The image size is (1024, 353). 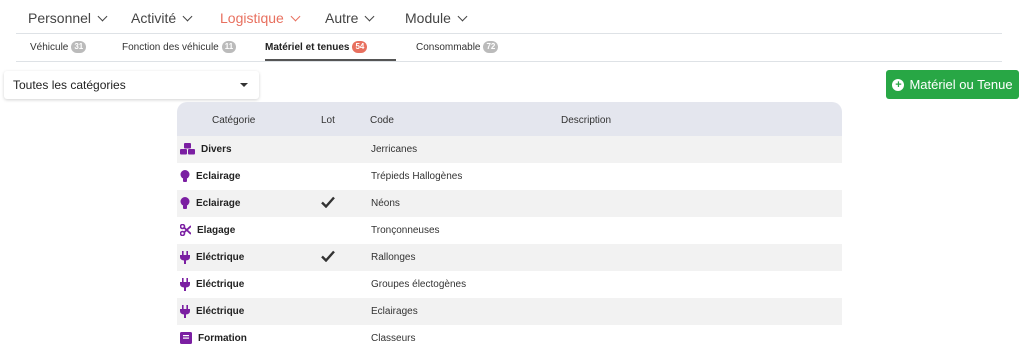 What do you see at coordinates (69, 85) in the screenshot?
I see `select-value: Toutes les catégories` at bounding box center [69, 85].